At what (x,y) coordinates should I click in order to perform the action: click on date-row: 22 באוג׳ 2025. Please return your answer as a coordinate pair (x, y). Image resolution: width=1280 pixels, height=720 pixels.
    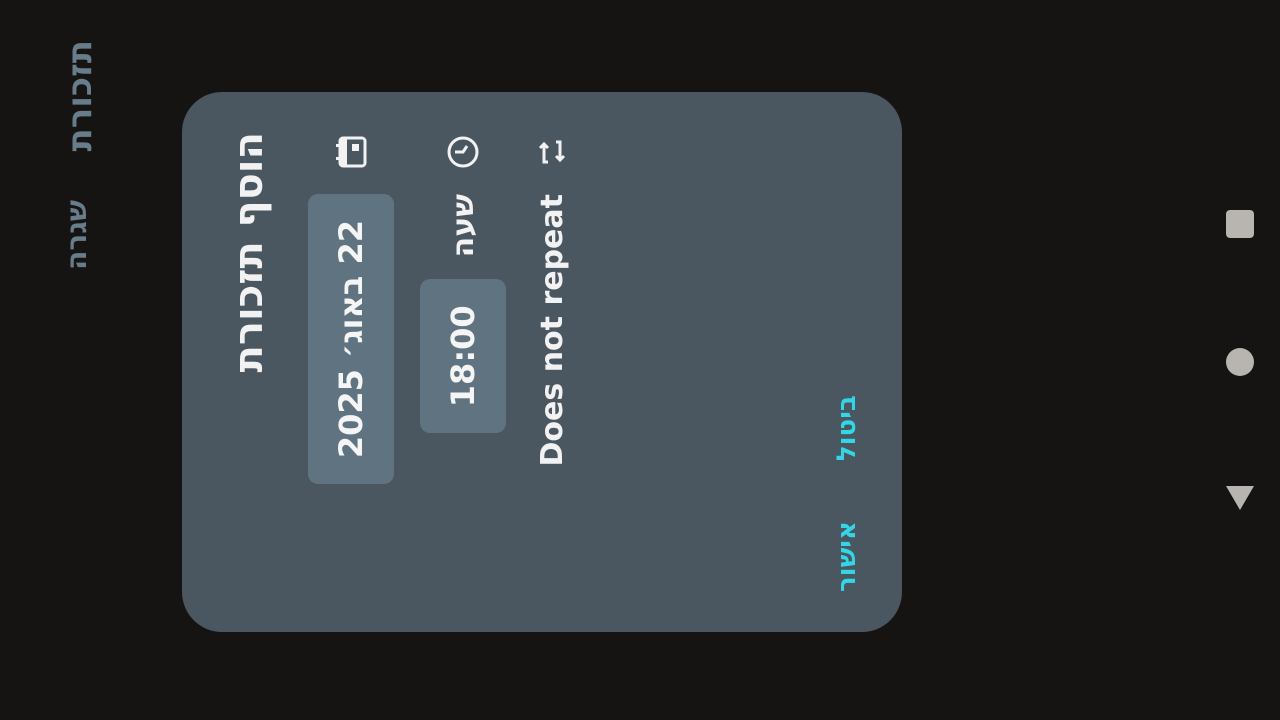
    Looking at the image, I should click on (351, 362).